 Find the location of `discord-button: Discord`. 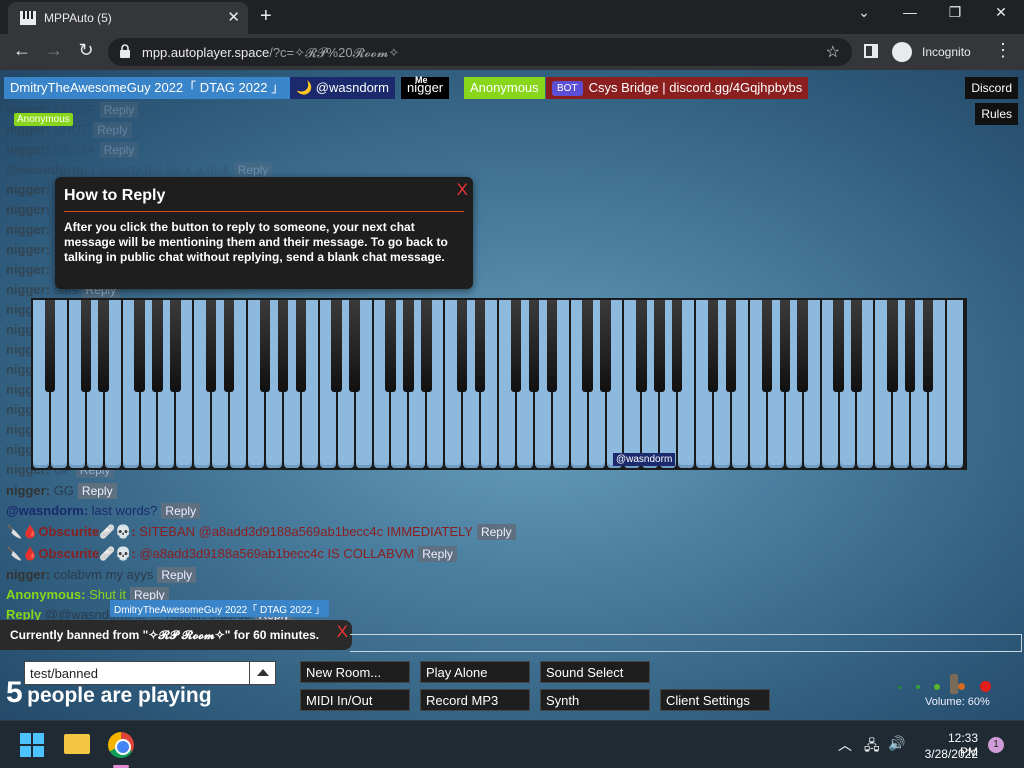

discord-button: Discord is located at coordinates (991, 88).